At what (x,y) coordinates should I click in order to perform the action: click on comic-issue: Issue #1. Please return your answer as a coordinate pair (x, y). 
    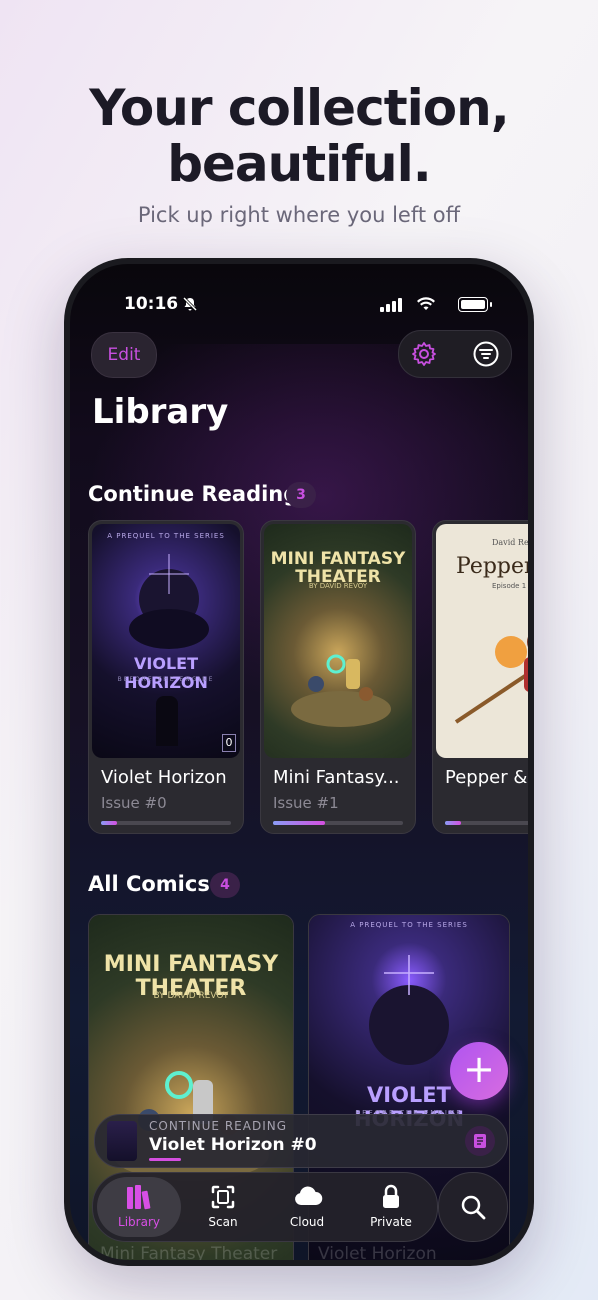
    Looking at the image, I should click on (306, 803).